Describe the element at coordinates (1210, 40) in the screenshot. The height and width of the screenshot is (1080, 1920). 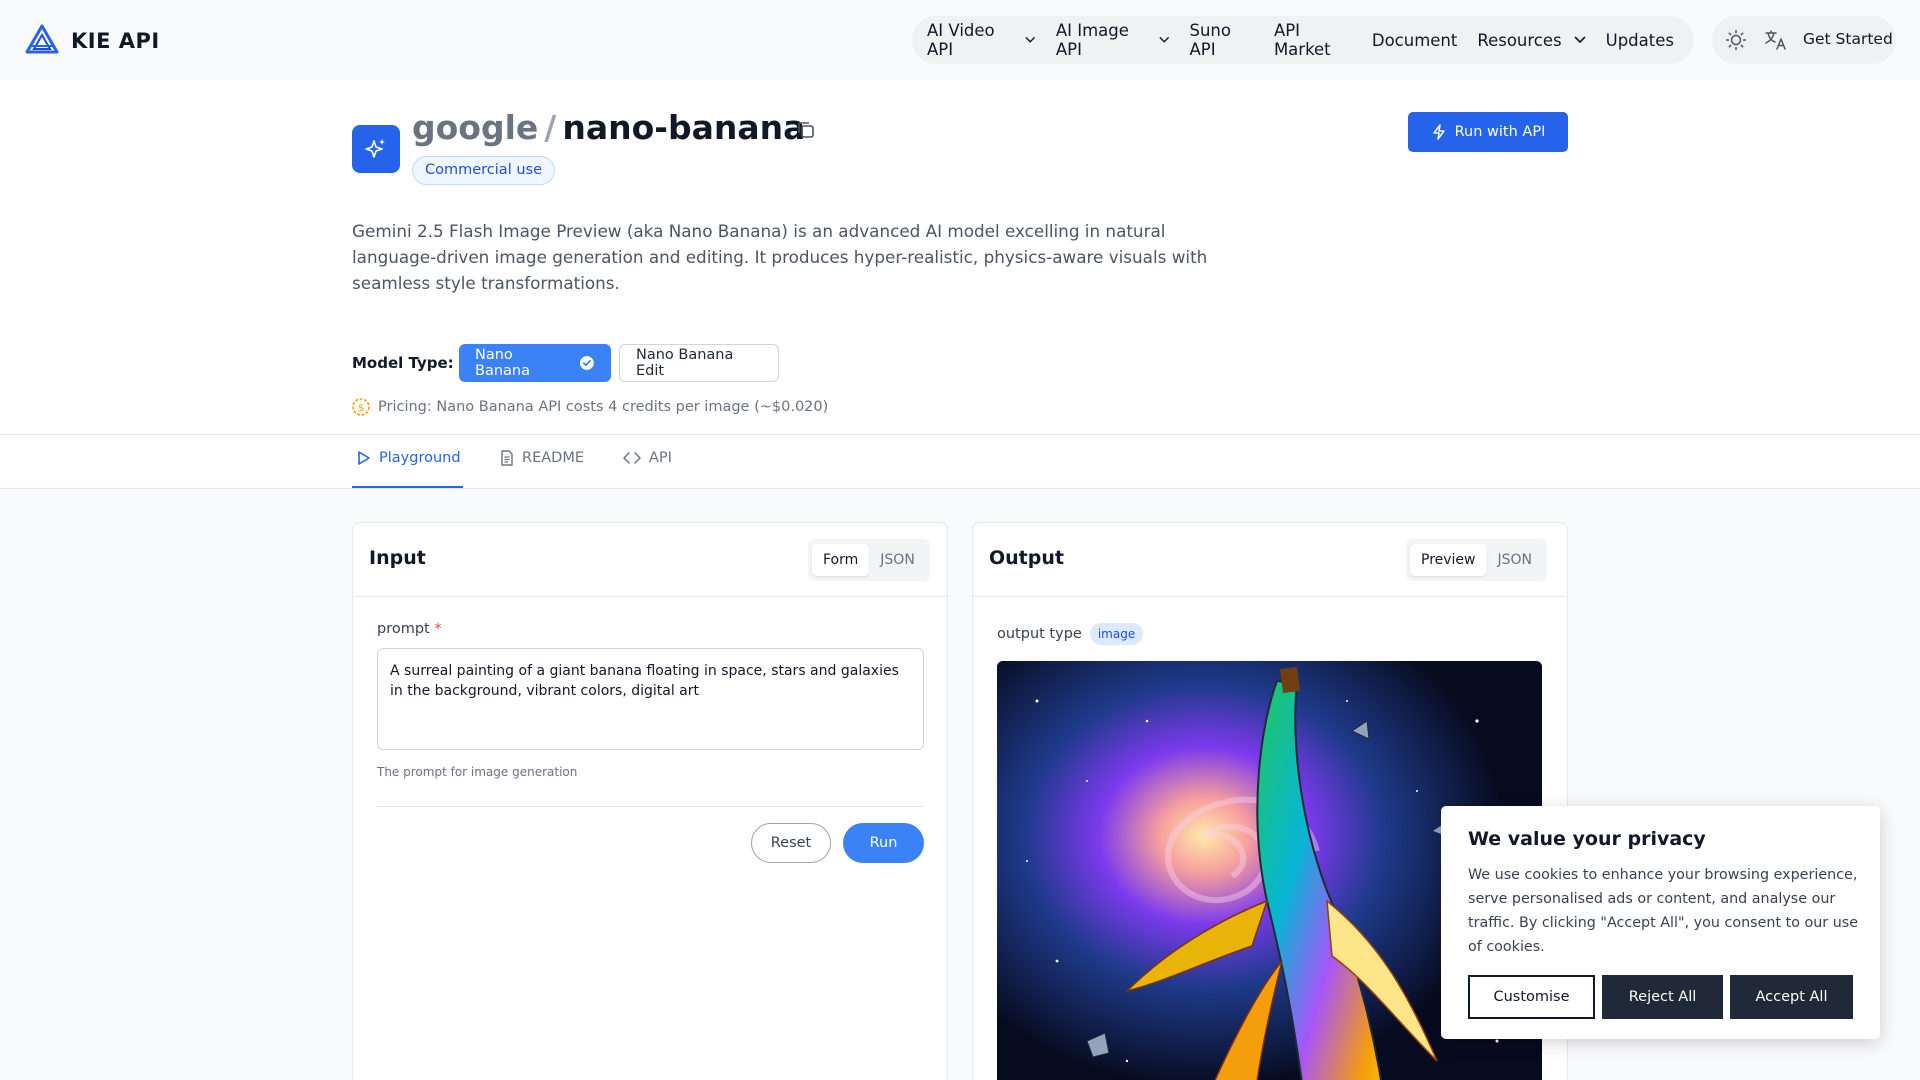
I see `nav-label: Suno API` at that location.